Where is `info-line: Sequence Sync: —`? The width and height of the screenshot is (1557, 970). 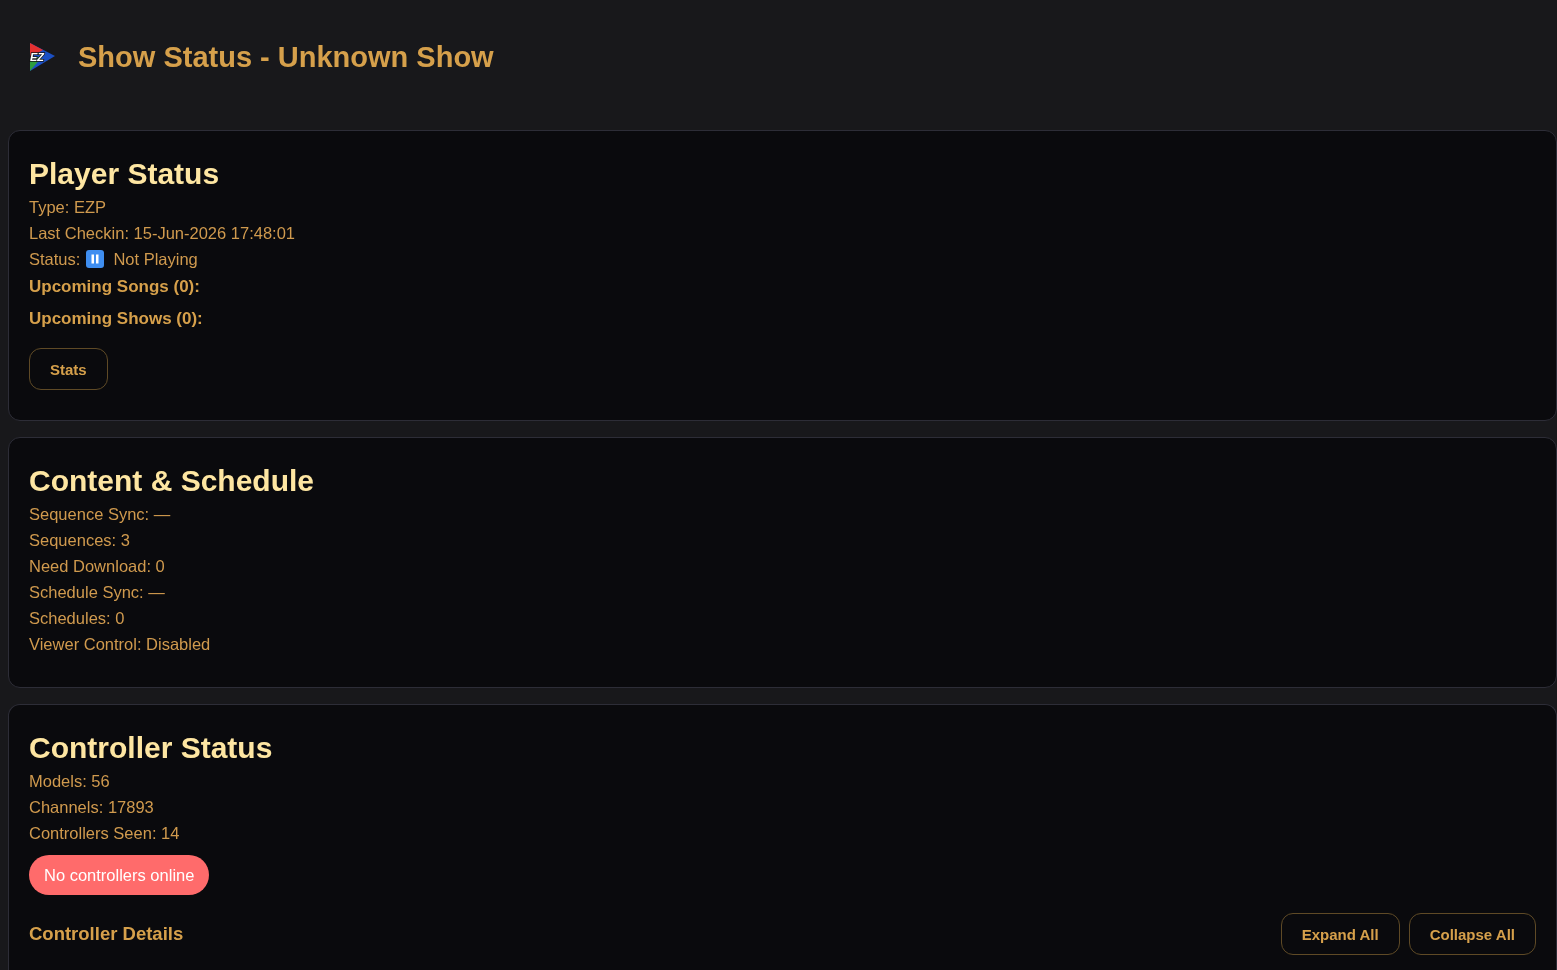 info-line: Sequence Sync: — is located at coordinates (100, 514).